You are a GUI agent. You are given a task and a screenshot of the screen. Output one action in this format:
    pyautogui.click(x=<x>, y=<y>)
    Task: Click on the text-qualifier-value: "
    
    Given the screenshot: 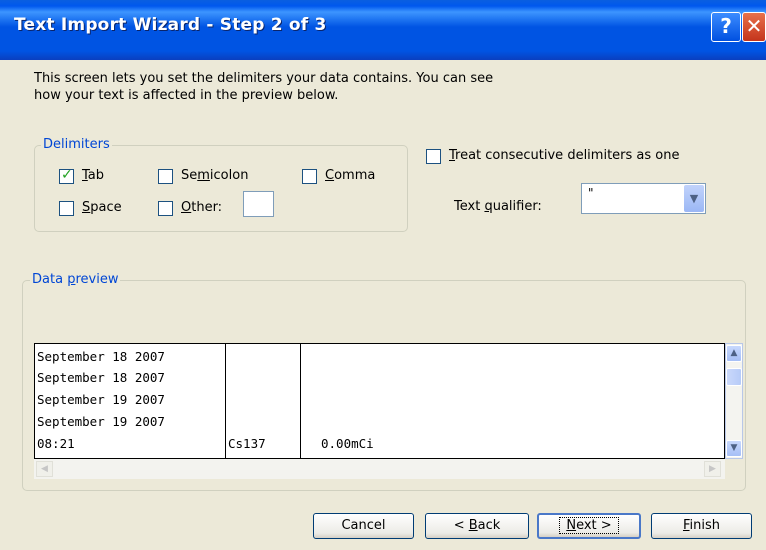 What is the action you would take?
    pyautogui.click(x=591, y=193)
    